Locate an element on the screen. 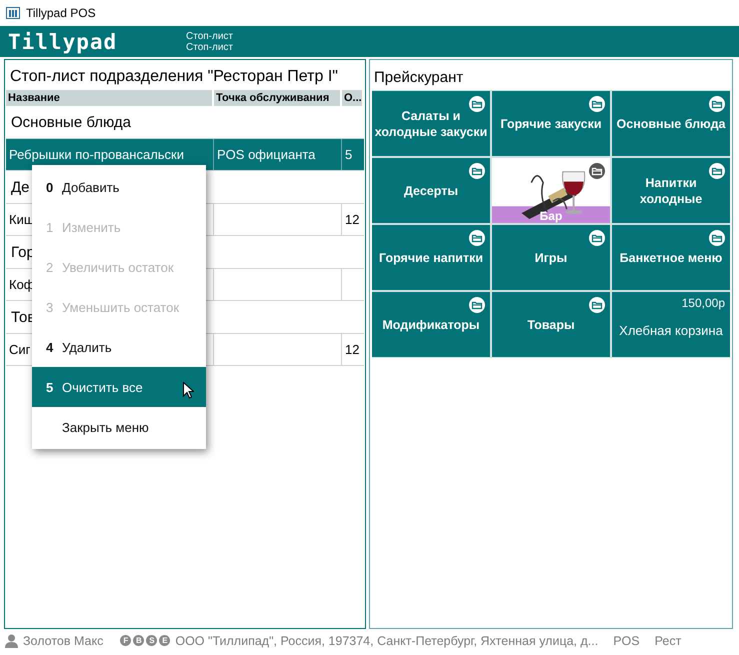  status-badge: E is located at coordinates (164, 640).